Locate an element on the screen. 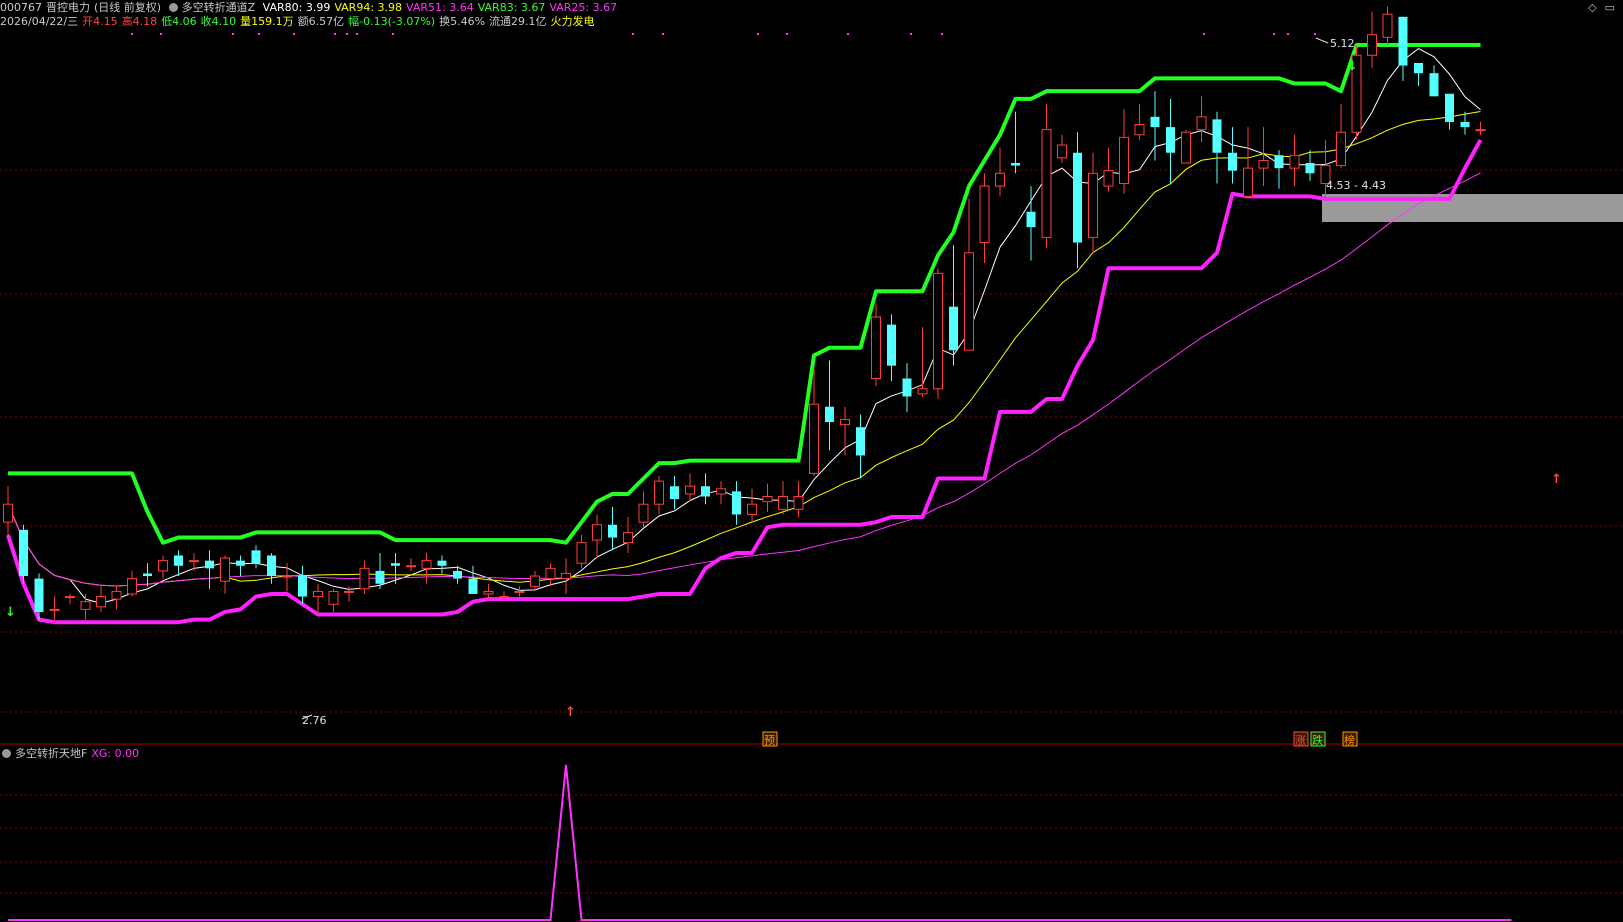  max-price-pointer is located at coordinates (1322, 40).